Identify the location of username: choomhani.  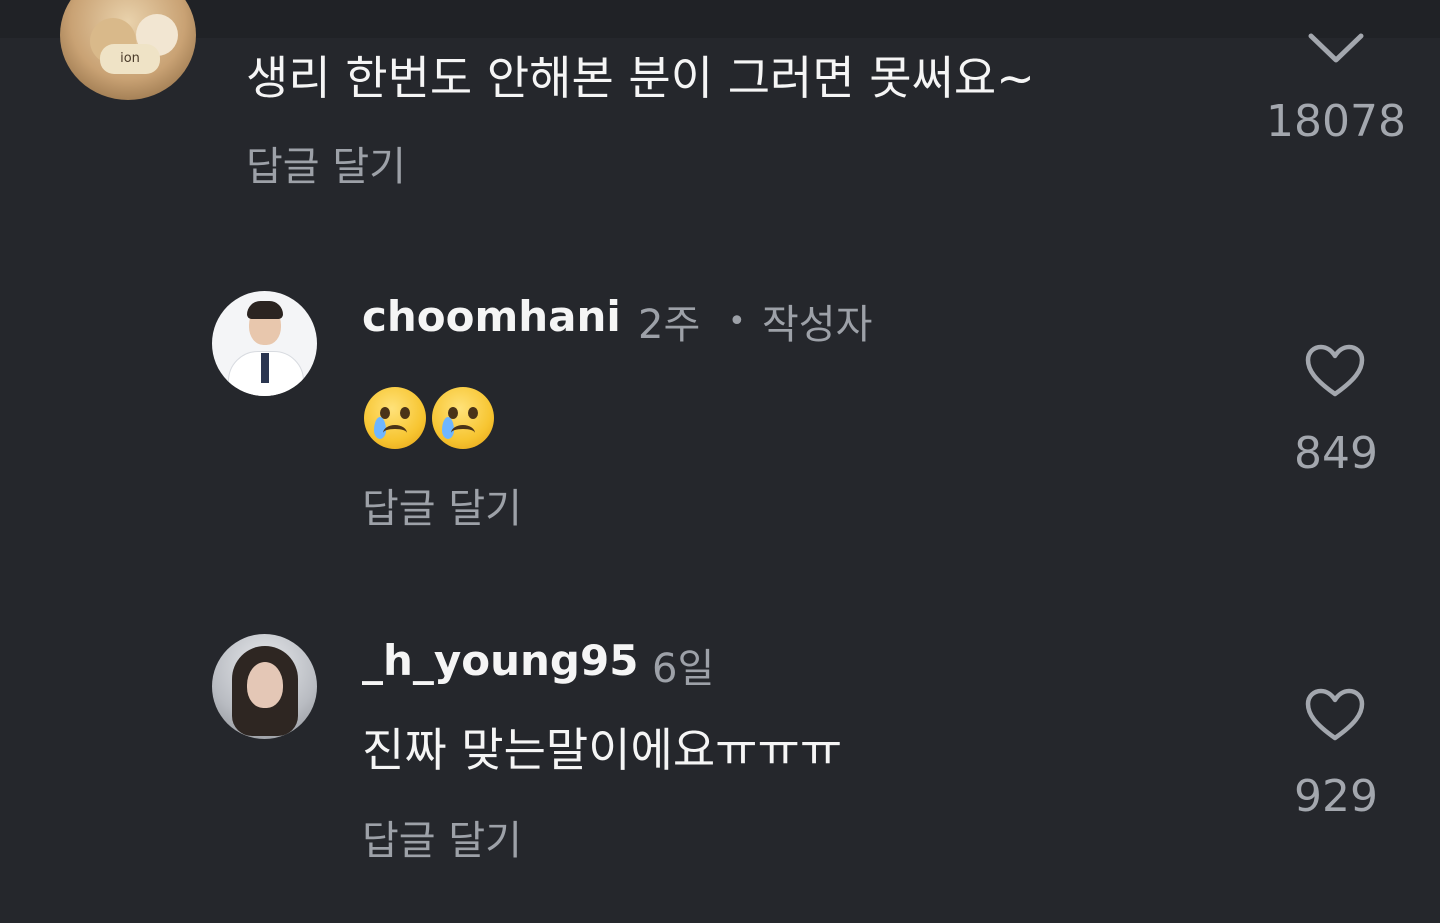
(491, 316).